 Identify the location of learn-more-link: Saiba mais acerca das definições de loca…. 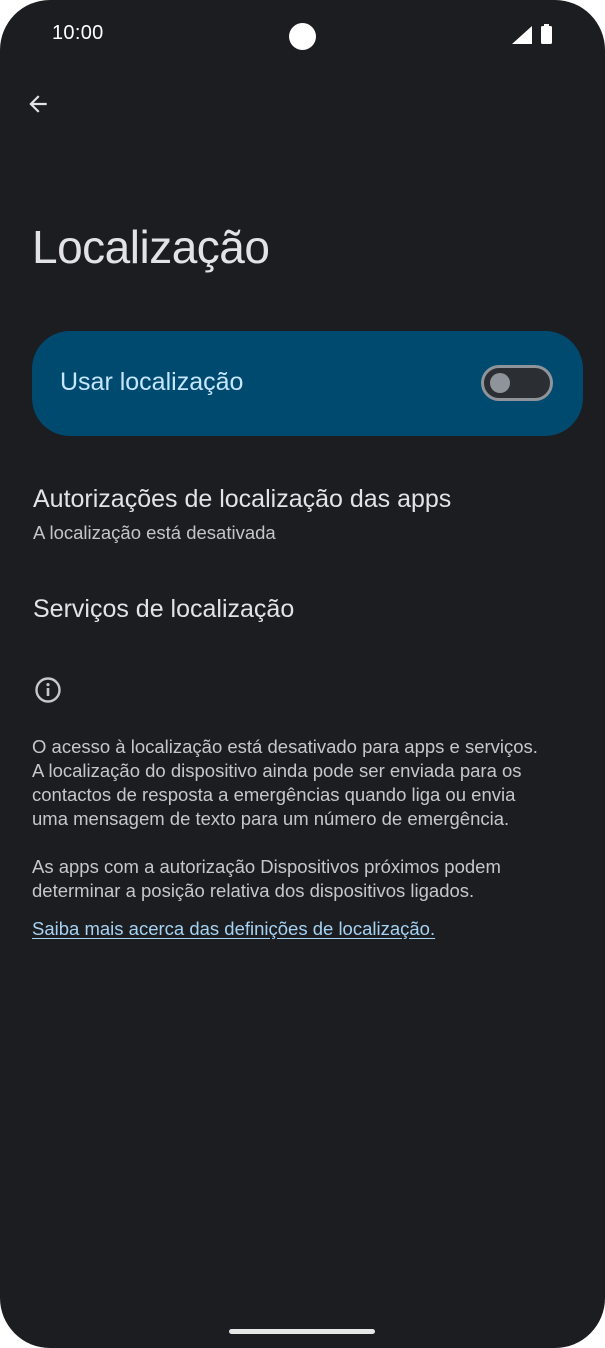
(233, 929).